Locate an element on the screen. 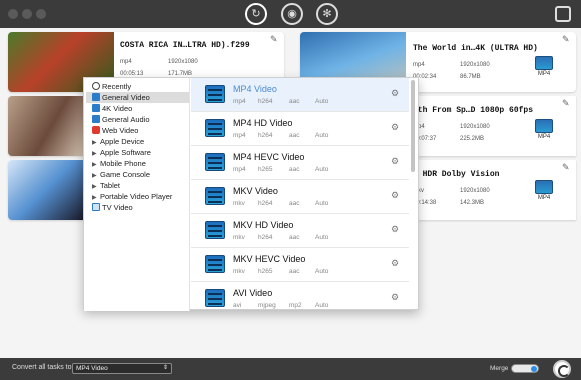  format-option: MP4 HEVC Video mp4 h265 aac Auto ⚙ is located at coordinates (300, 163).